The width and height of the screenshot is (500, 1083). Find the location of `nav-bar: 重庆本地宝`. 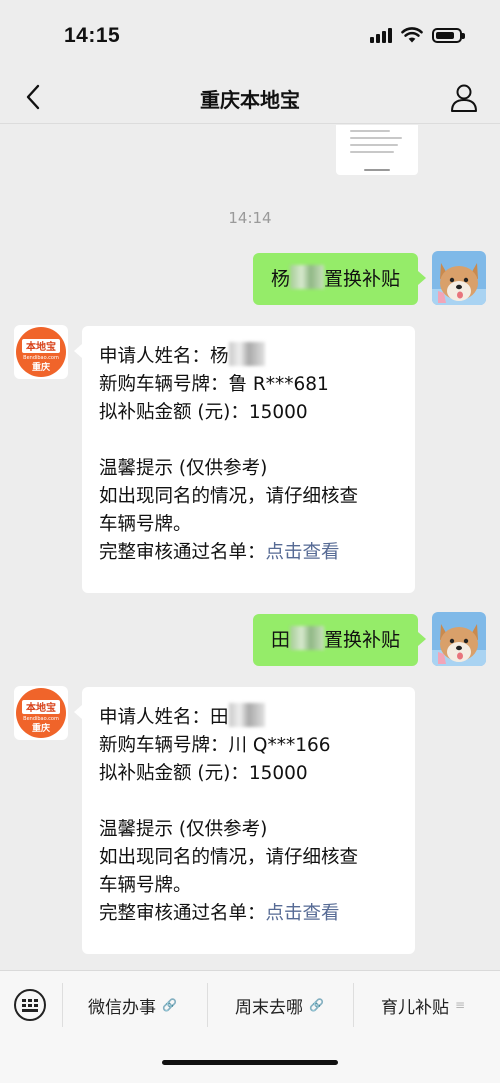

nav-bar: 重庆本地宝 is located at coordinates (250, 97).